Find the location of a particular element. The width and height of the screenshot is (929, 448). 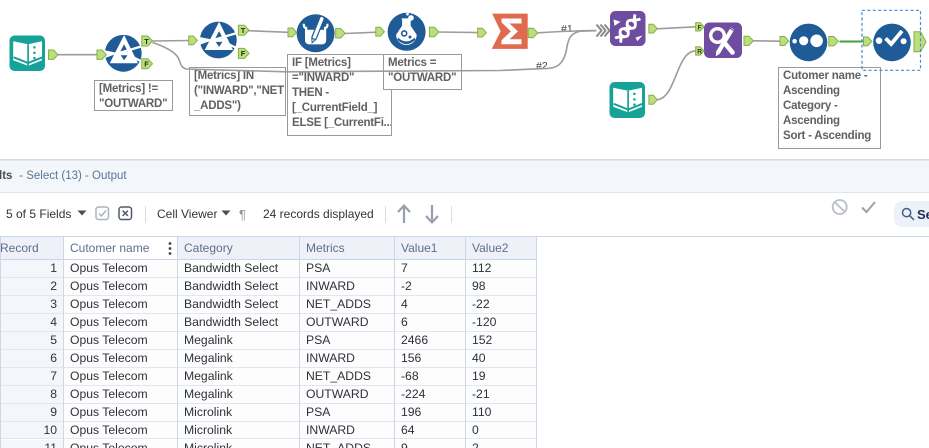

svg-text: R is located at coordinates (699, 52).